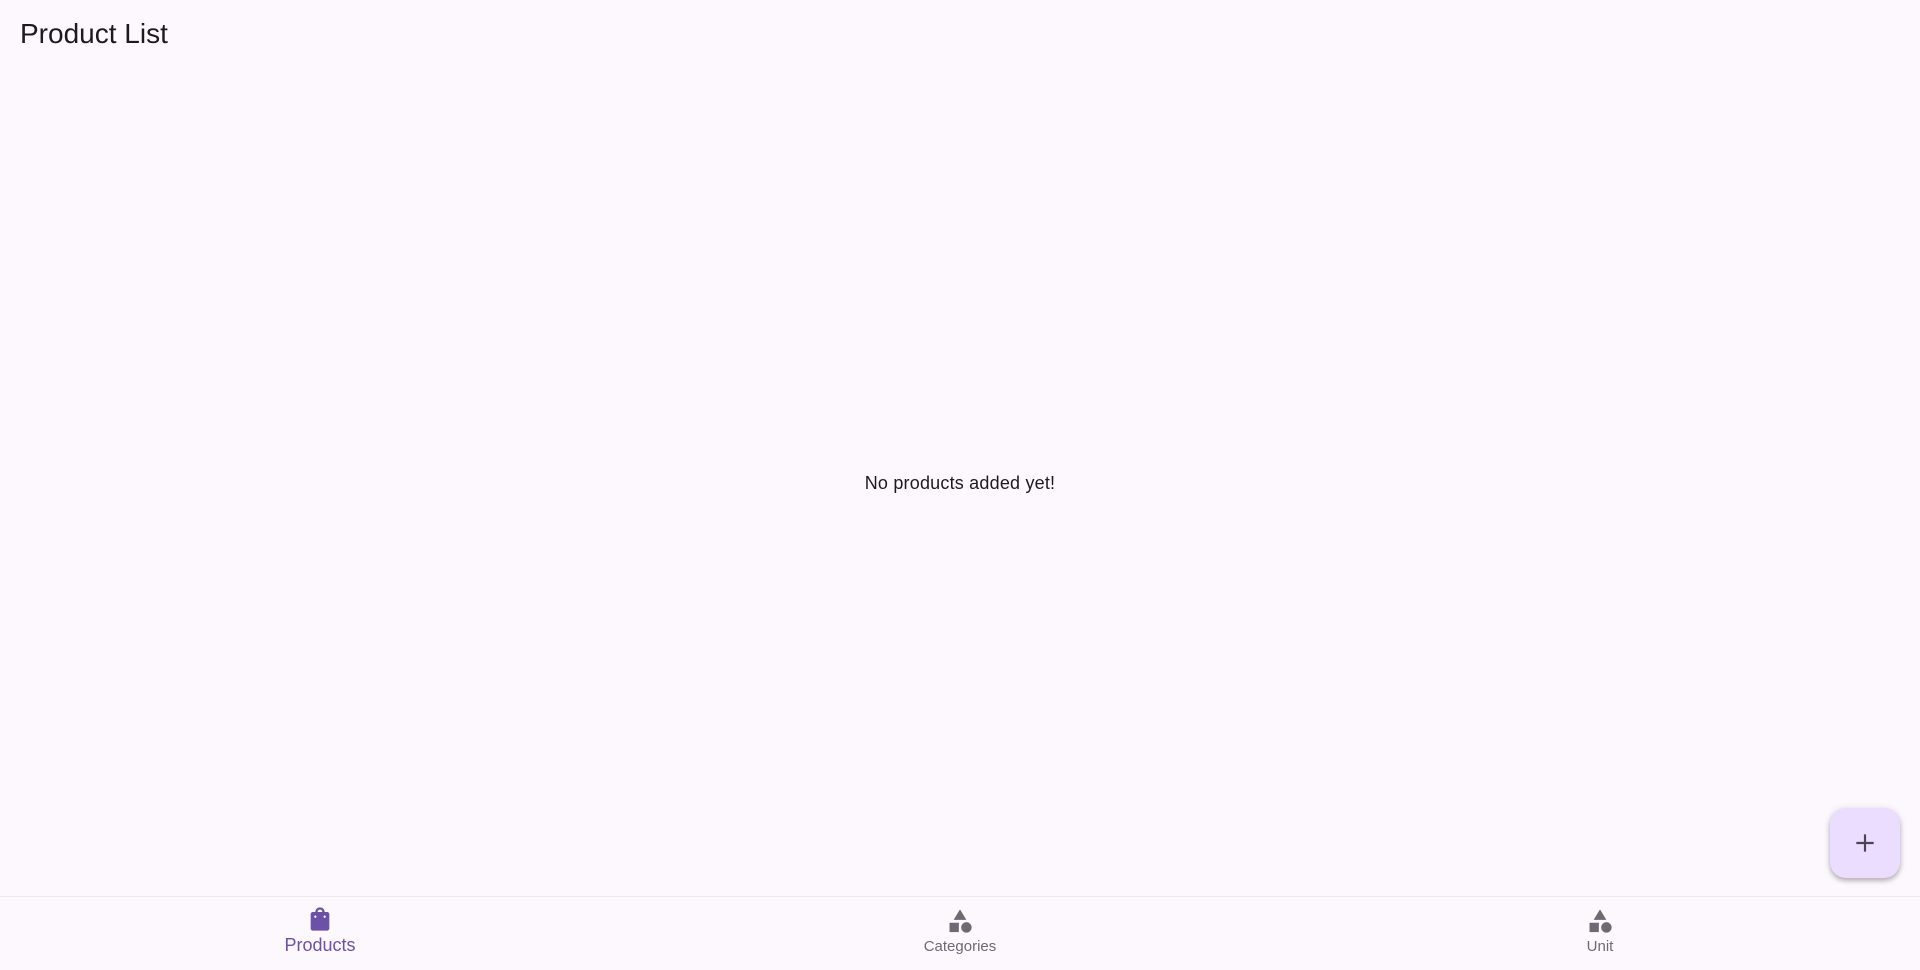 The width and height of the screenshot is (1920, 970). Describe the element at coordinates (960, 946) in the screenshot. I see `nav-item-label: Categories` at that location.